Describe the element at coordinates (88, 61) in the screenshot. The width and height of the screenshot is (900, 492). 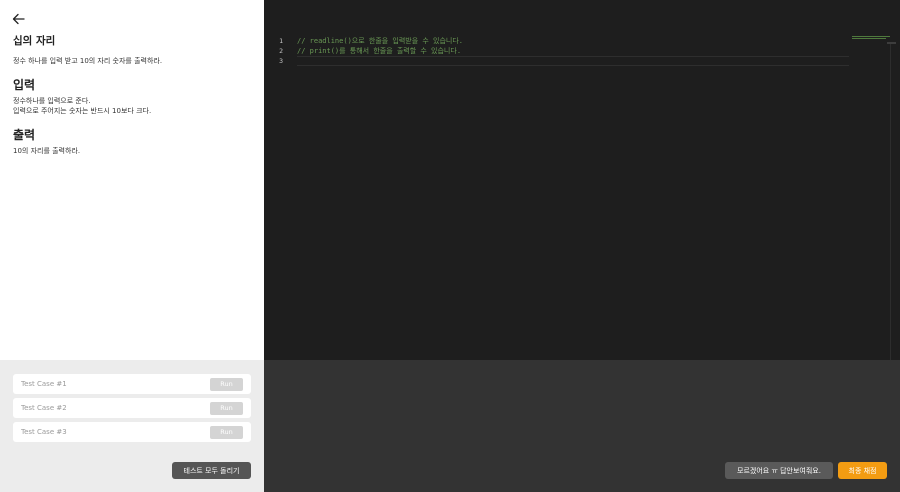
I see `problem-description: 정수 하나를 입력 받고 10의 자리 숫자를 출력하라.` at that location.